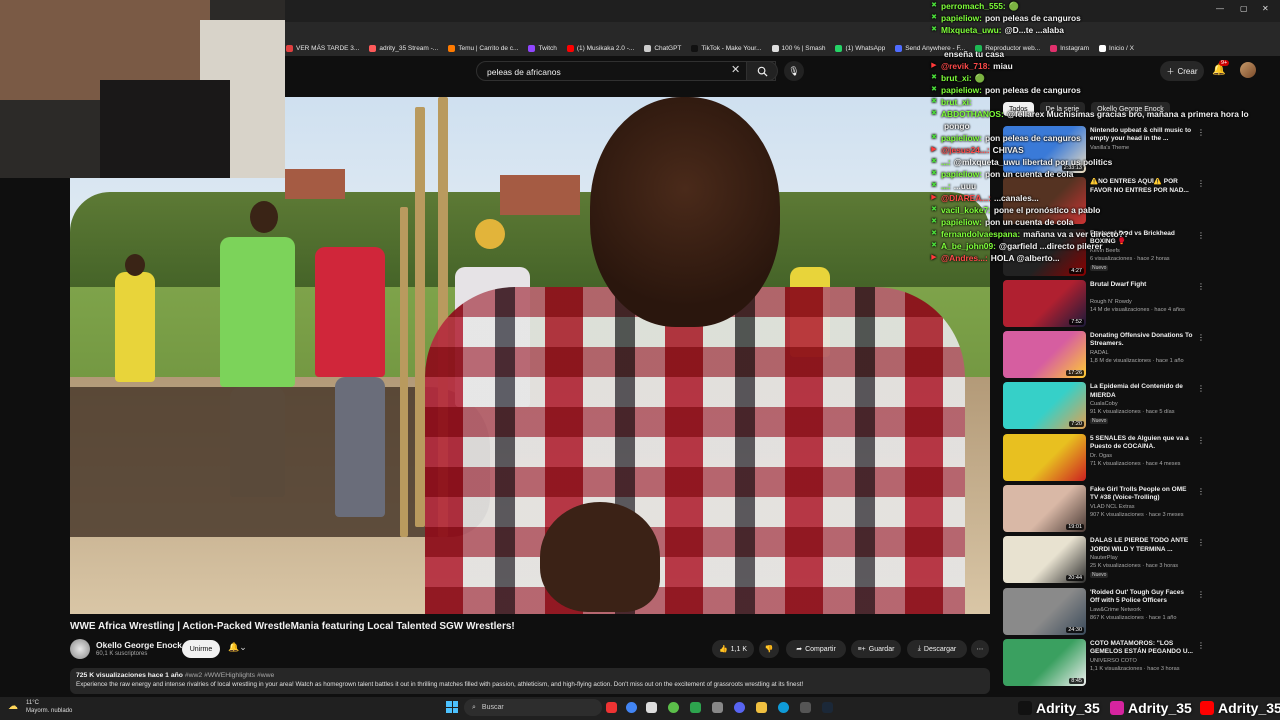  I want to click on chat-text: miau, so click(1003, 66).